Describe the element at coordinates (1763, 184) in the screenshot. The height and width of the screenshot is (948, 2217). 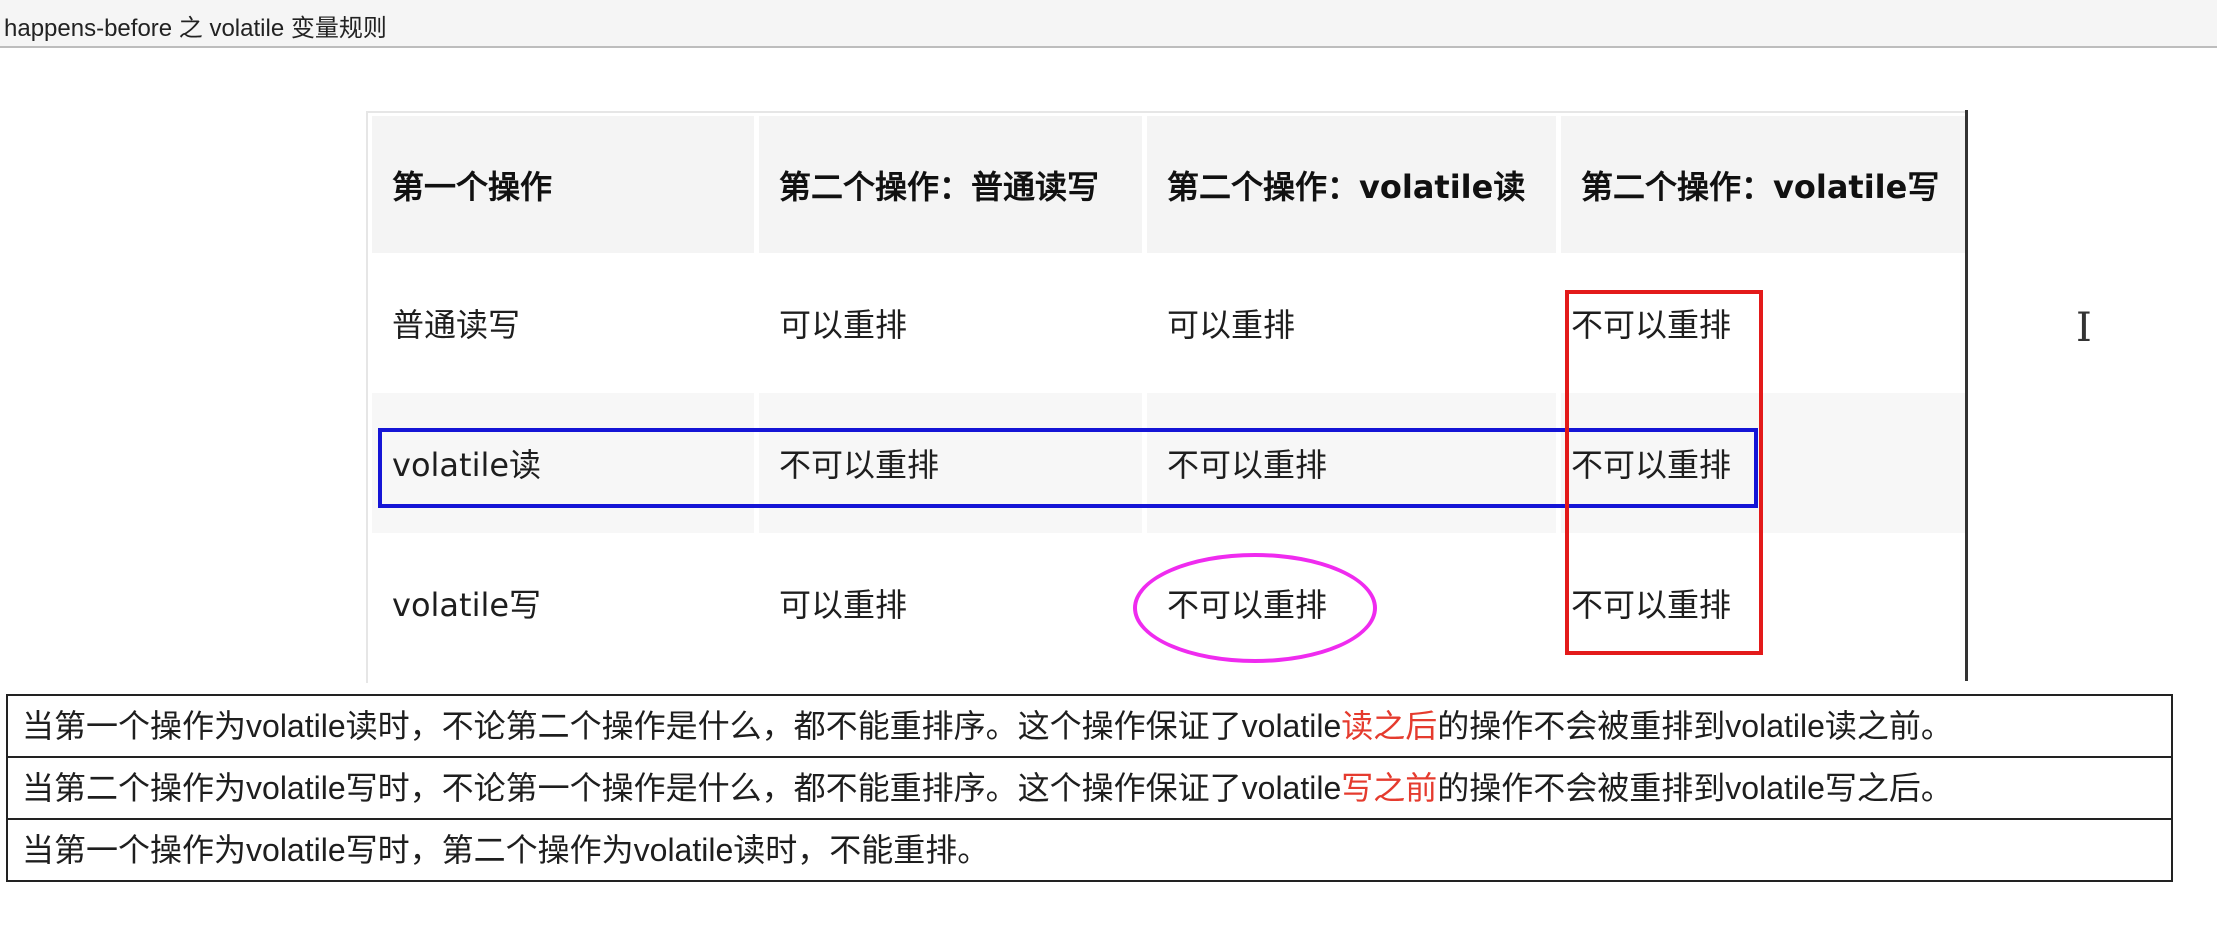
I see `header-second-op-volatile-write: 第二个操作：volatile写` at that location.